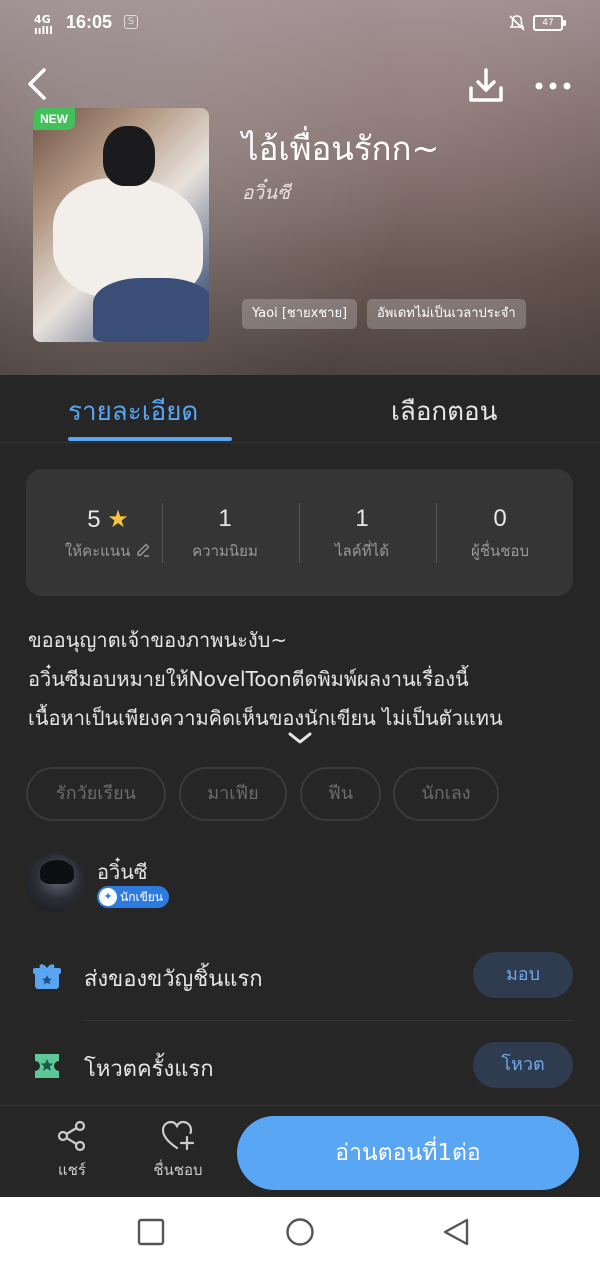 Image resolution: width=600 pixels, height=1267 pixels. Describe the element at coordinates (300, 24) in the screenshot. I see `status-bar: 4G ıılll 16:05 S 47` at that location.